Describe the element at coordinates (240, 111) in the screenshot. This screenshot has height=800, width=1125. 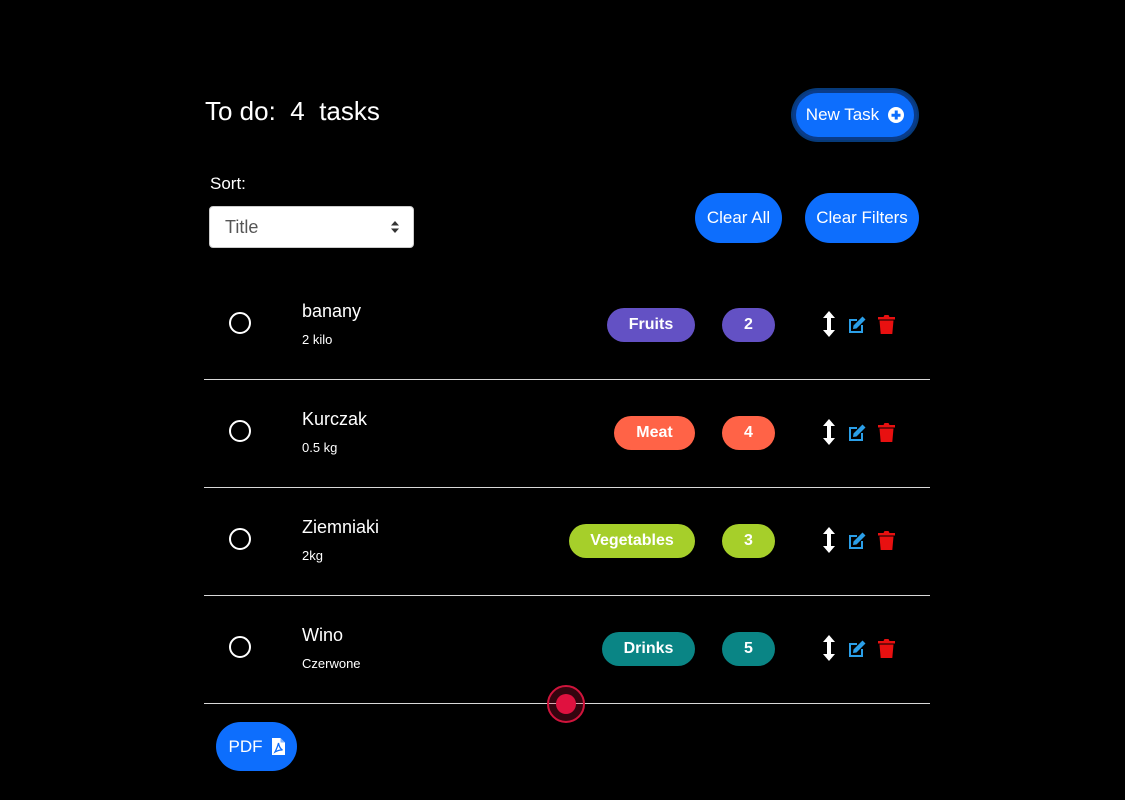
I see `title-prefix: To do:` at that location.